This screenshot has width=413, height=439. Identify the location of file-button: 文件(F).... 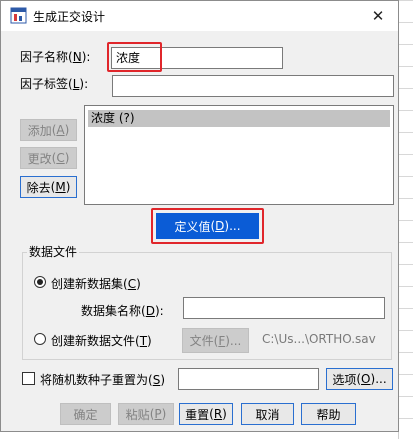
(215, 340).